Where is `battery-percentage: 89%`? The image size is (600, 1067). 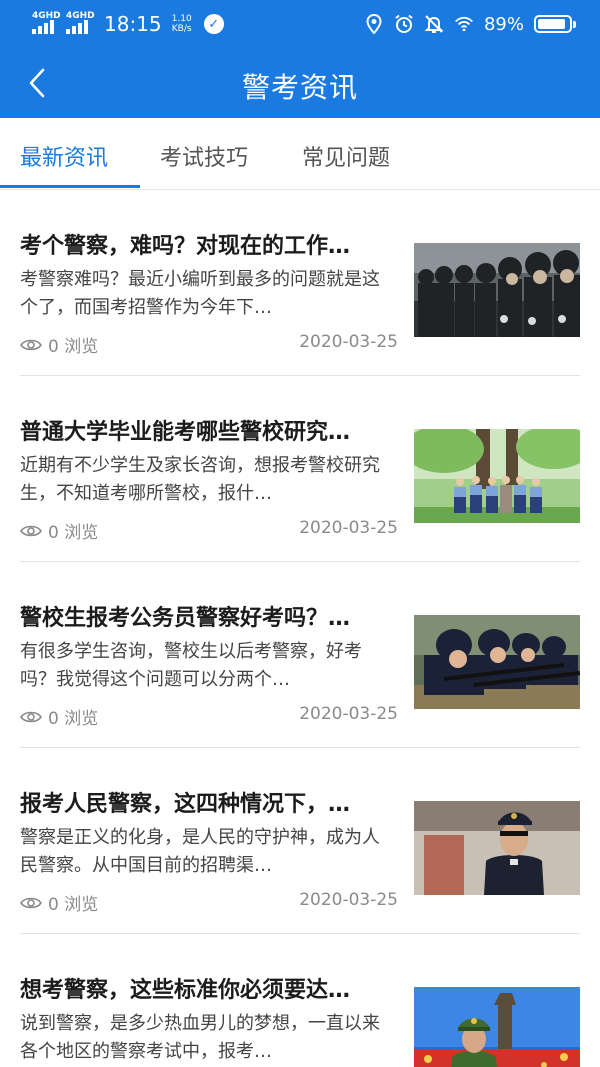
battery-percentage: 89% is located at coordinates (503, 24).